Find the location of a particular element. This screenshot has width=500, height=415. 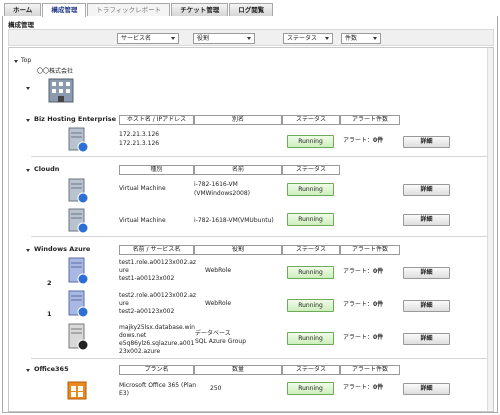

instance-count: 2 is located at coordinates (49, 283).